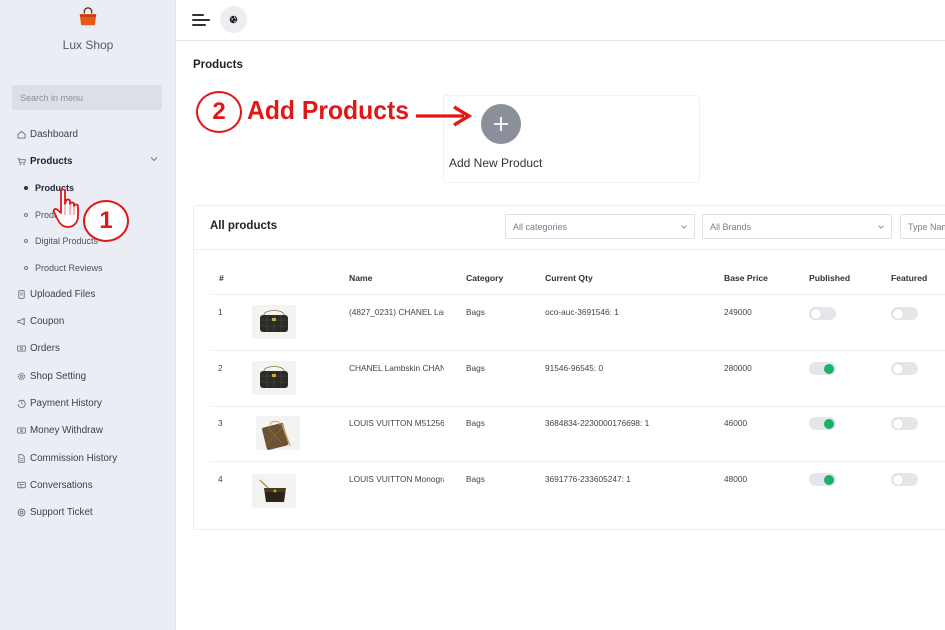 The width and height of the screenshot is (945, 630). Describe the element at coordinates (21, 512) in the screenshot. I see `support-icon` at that location.